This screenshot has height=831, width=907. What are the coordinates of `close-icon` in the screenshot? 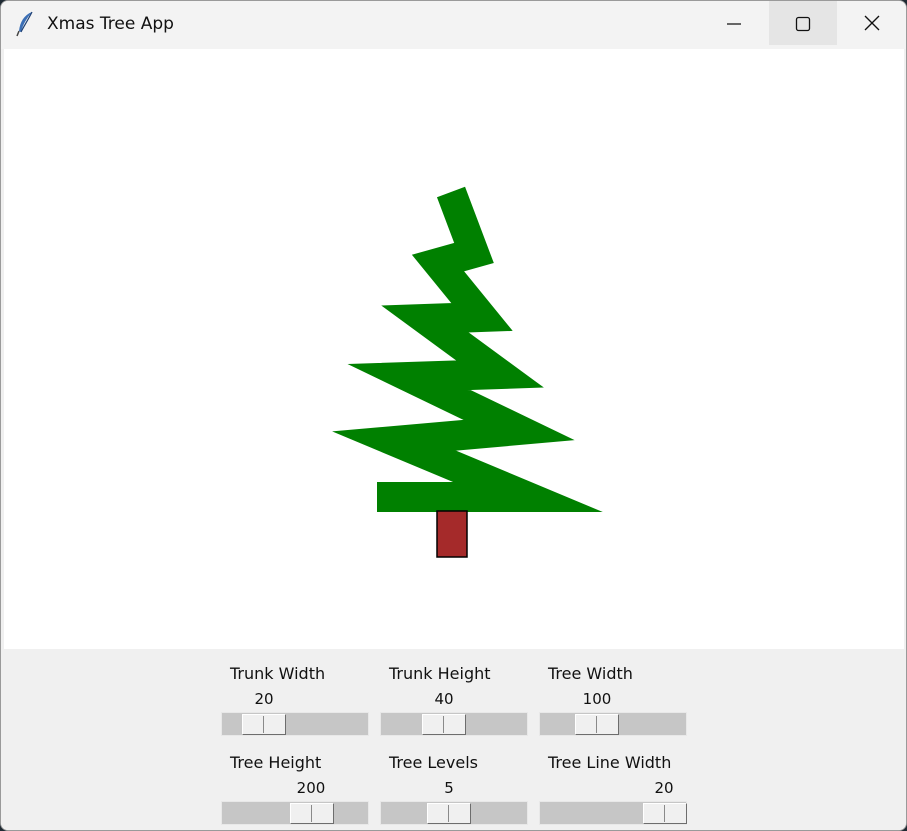 It's located at (872, 23).